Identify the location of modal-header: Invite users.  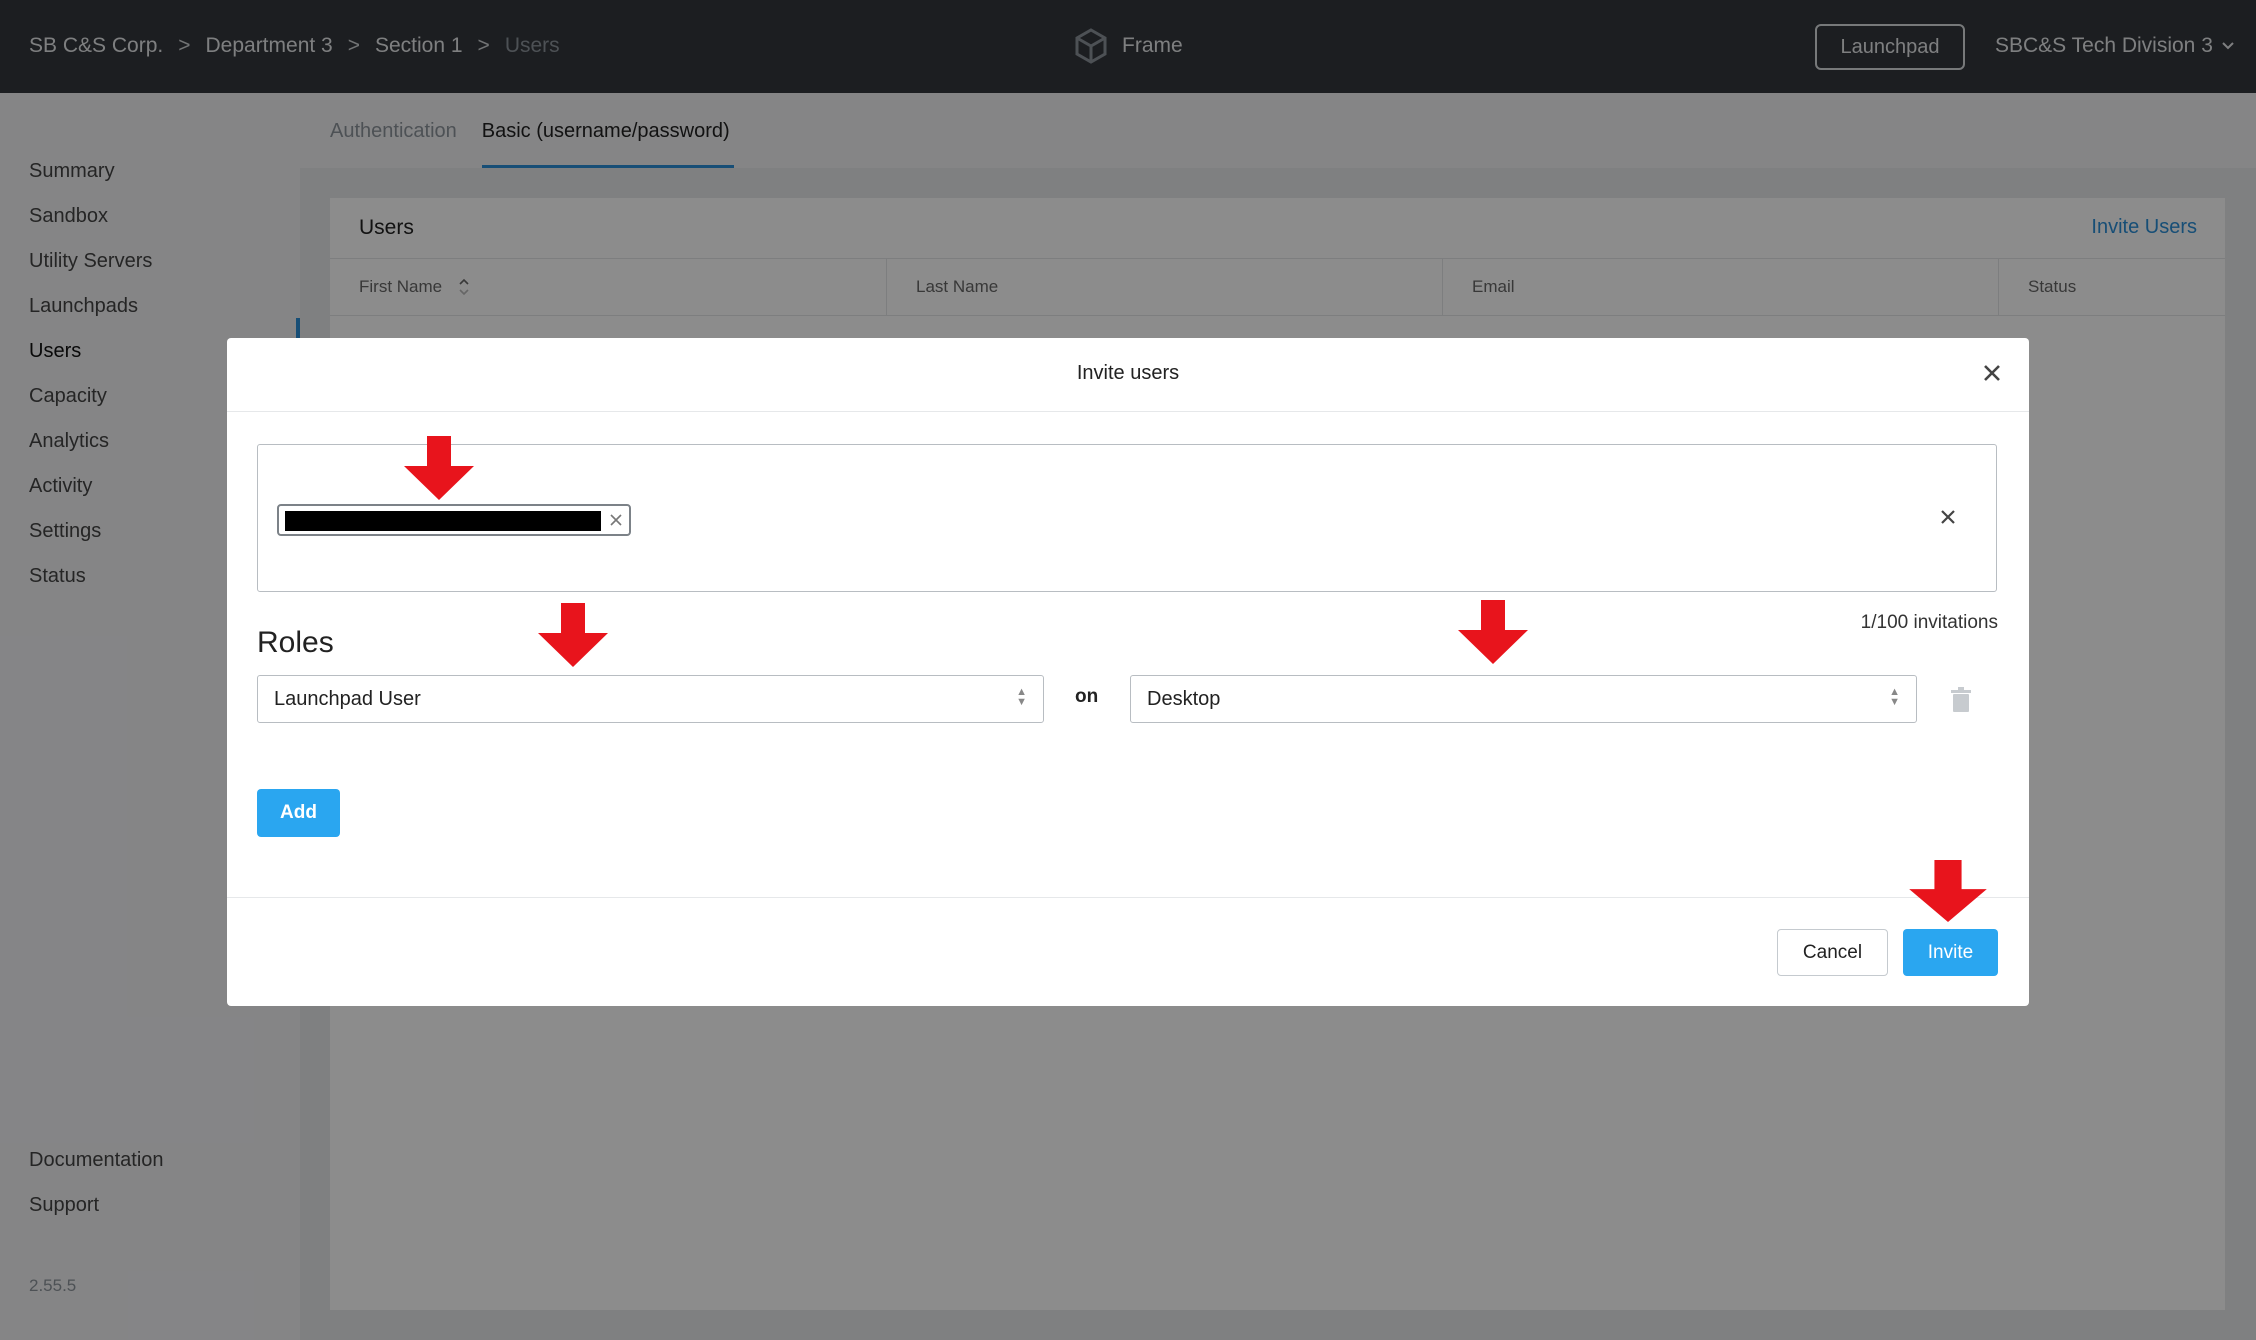
(1128, 375).